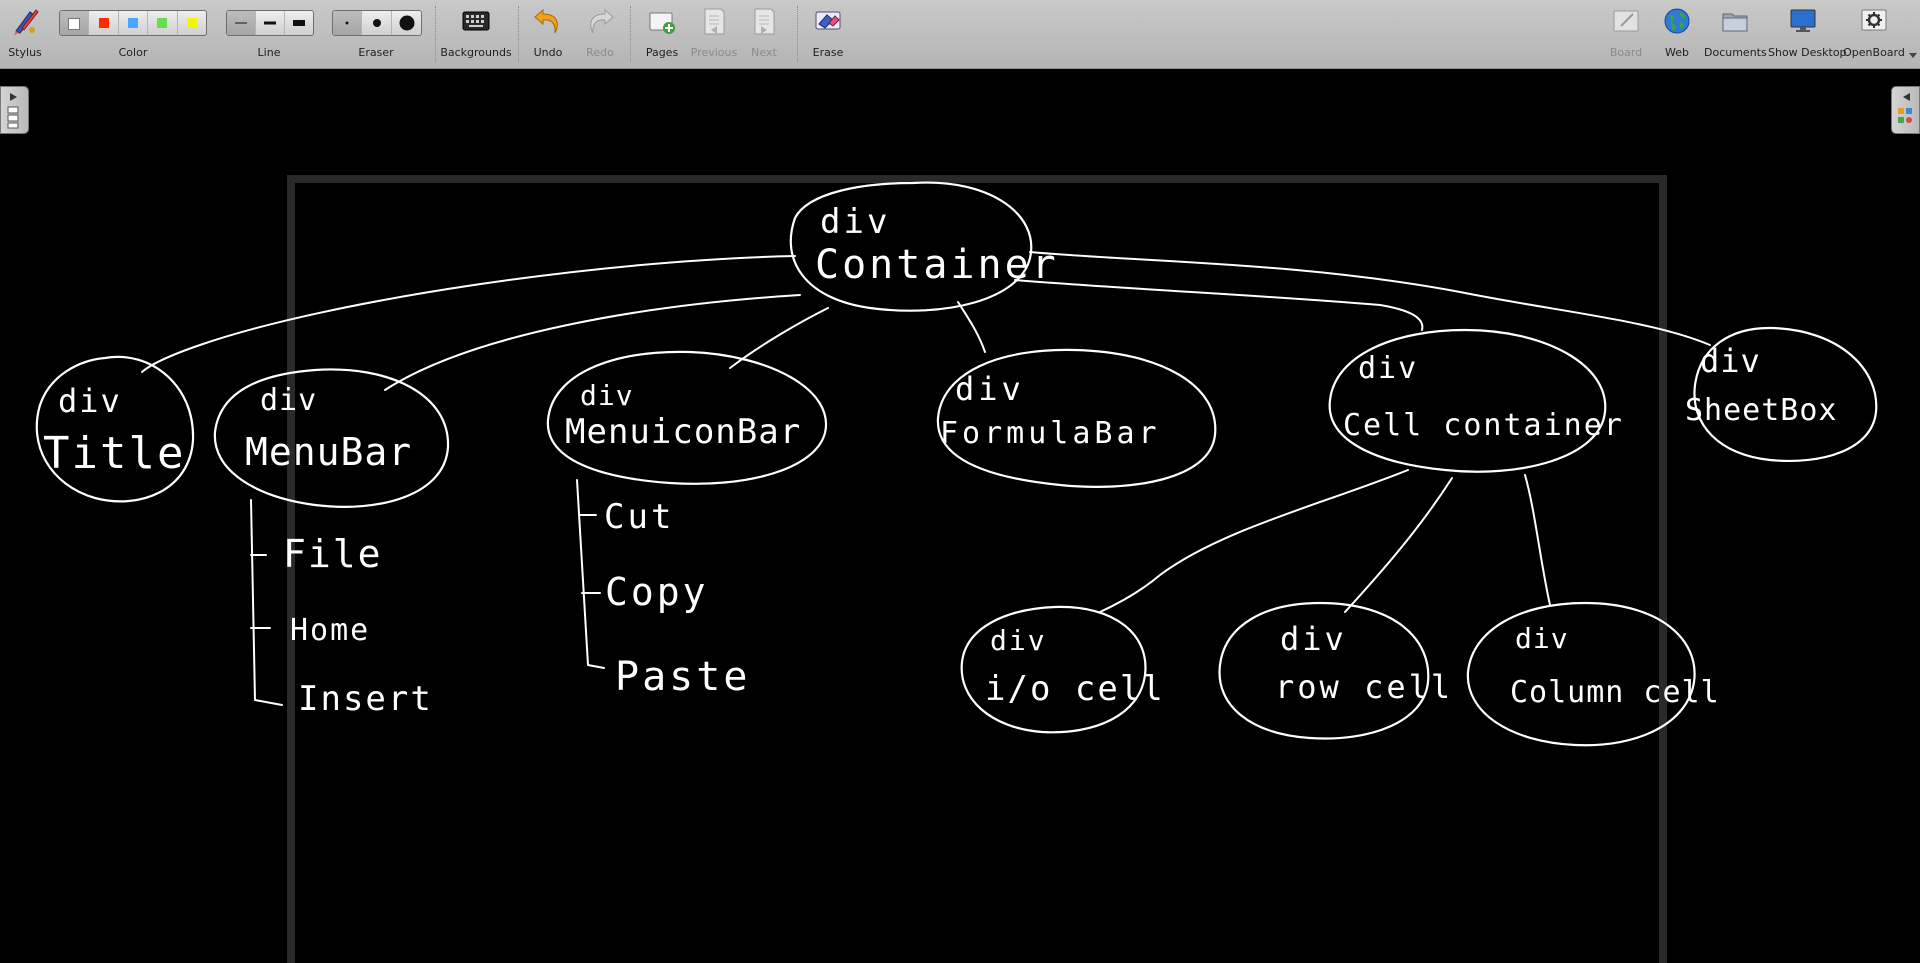 Image resolution: width=1920 pixels, height=963 pixels. Describe the element at coordinates (937, 265) in the screenshot. I see `node-container-name: Container` at that location.